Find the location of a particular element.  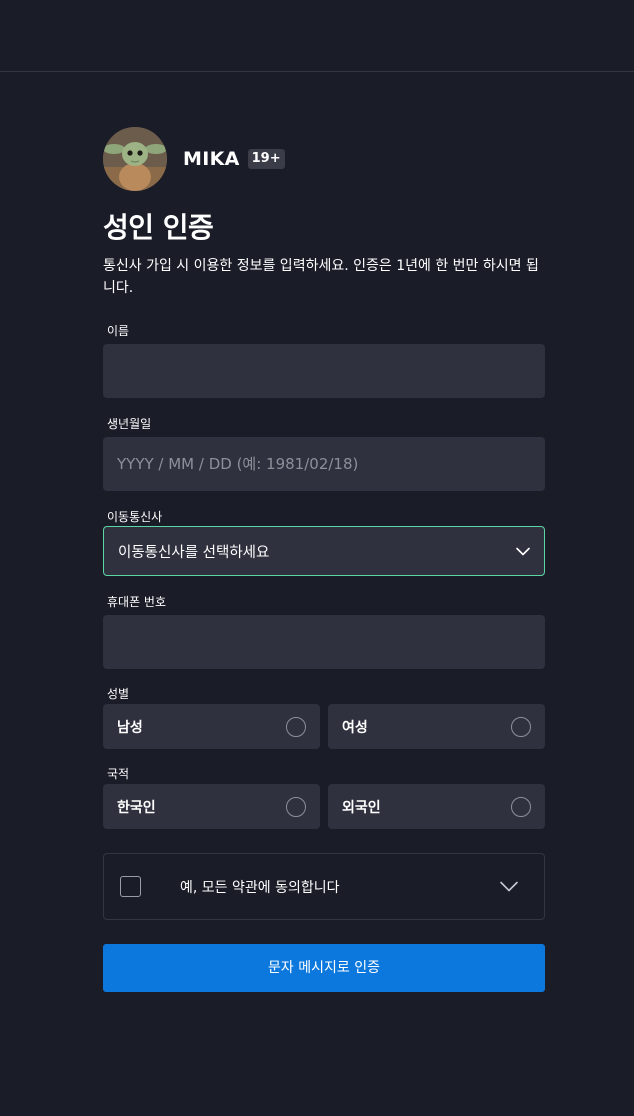

age-rating-badge: 19+ is located at coordinates (266, 159).